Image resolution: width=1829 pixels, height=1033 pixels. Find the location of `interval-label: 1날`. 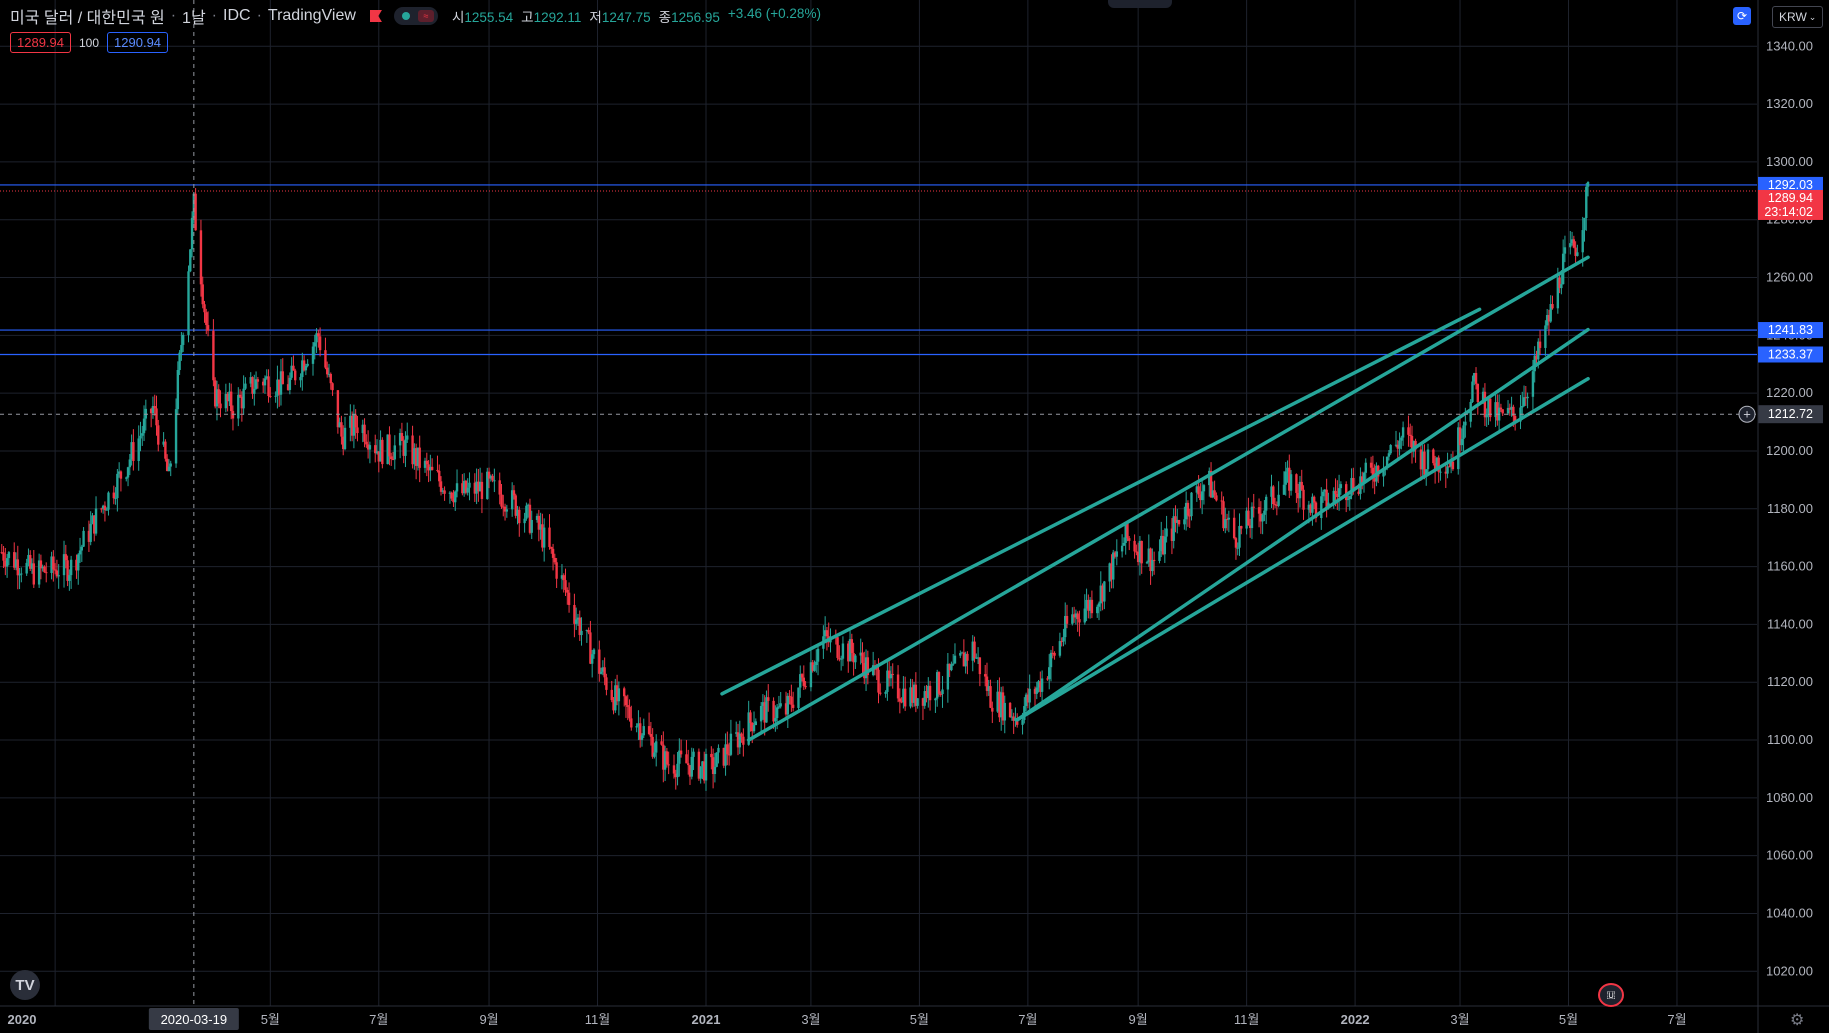

interval-label: 1날 is located at coordinates (194, 16).